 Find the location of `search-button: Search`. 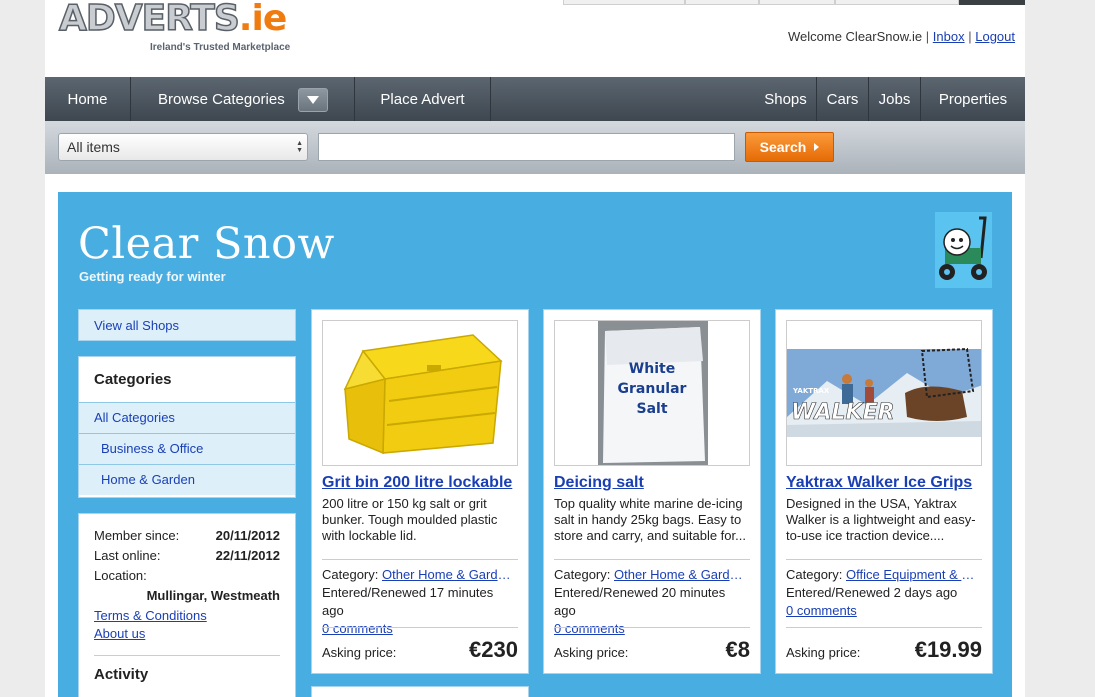

search-button: Search is located at coordinates (789, 147).